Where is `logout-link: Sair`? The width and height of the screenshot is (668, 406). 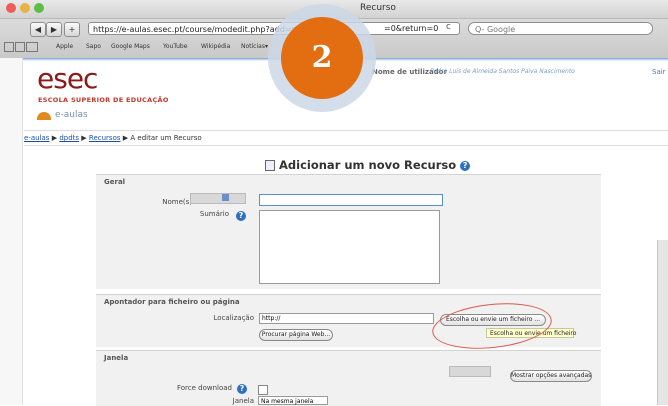
logout-link: Sair is located at coordinates (659, 72).